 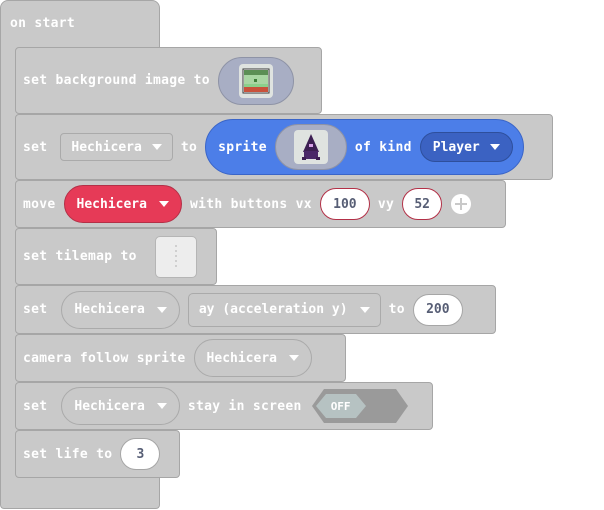 I want to click on set-tilemap-block: set tilemap to, so click(x=116, y=256).